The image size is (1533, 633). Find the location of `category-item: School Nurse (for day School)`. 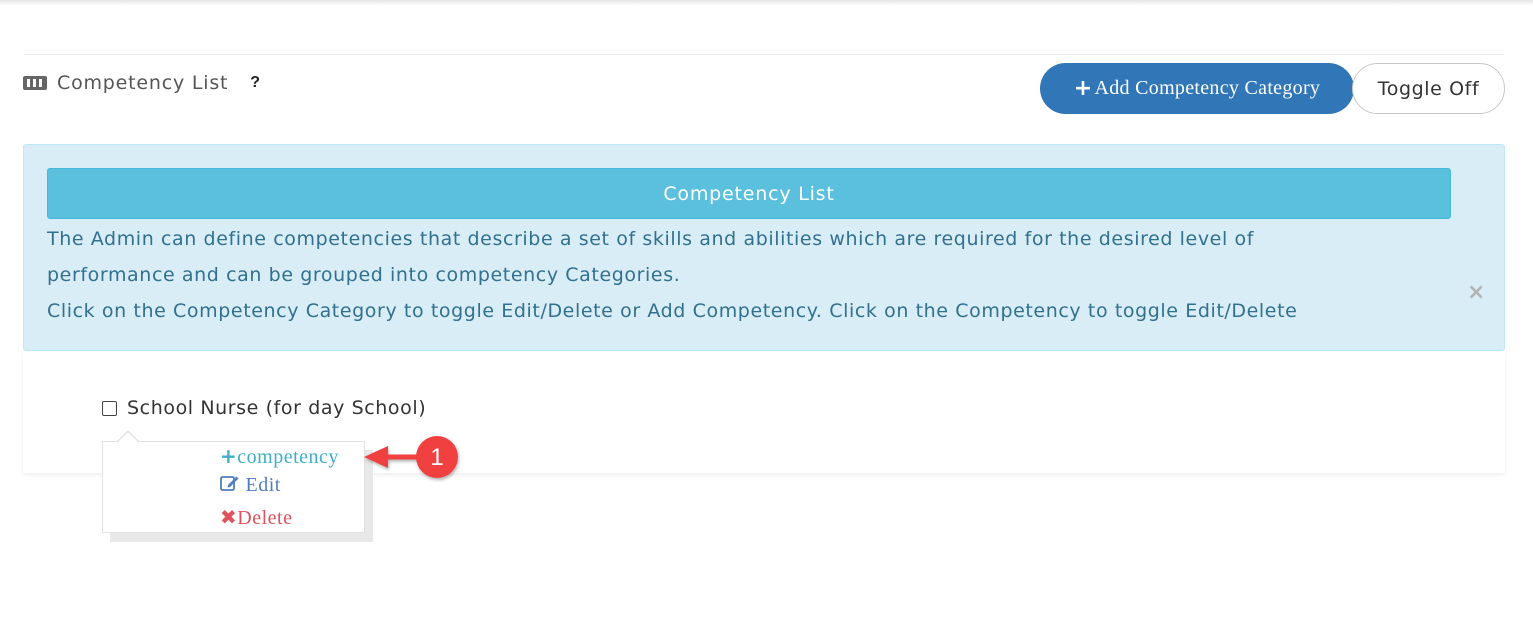

category-item: School Nurse (for day School) is located at coordinates (264, 408).